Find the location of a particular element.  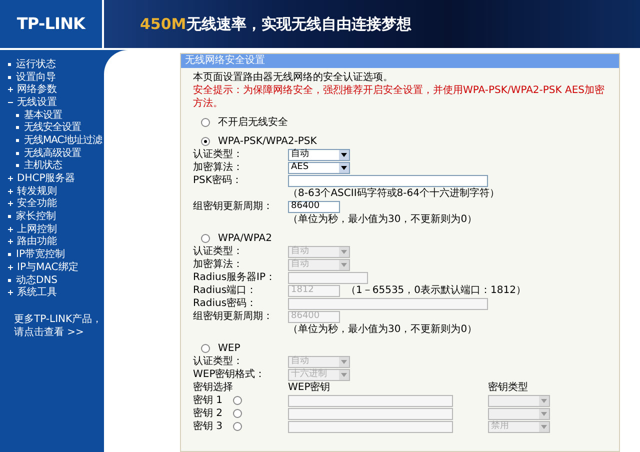

field-label: WEP密钥格式： is located at coordinates (229, 375).